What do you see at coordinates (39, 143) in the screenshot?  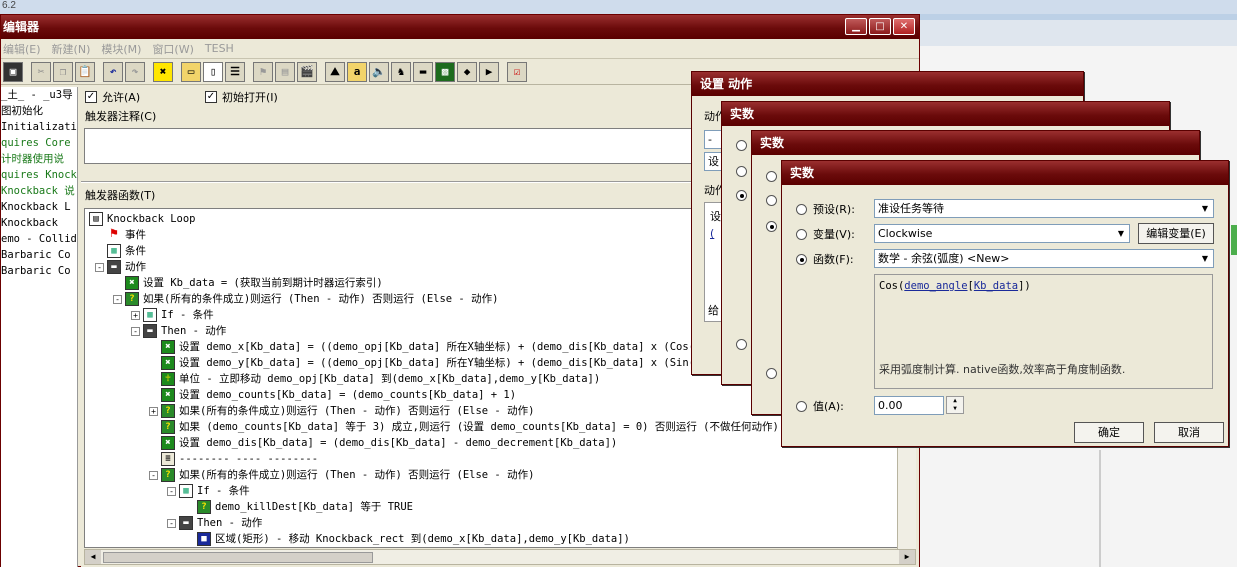 I see `trigger-list-item: quires Core` at bounding box center [39, 143].